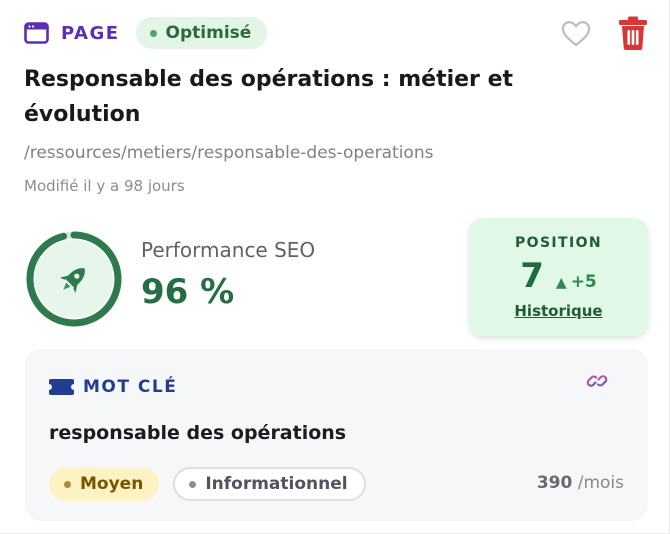 The image size is (670, 534). I want to click on intent-label: Informationnel, so click(276, 484).